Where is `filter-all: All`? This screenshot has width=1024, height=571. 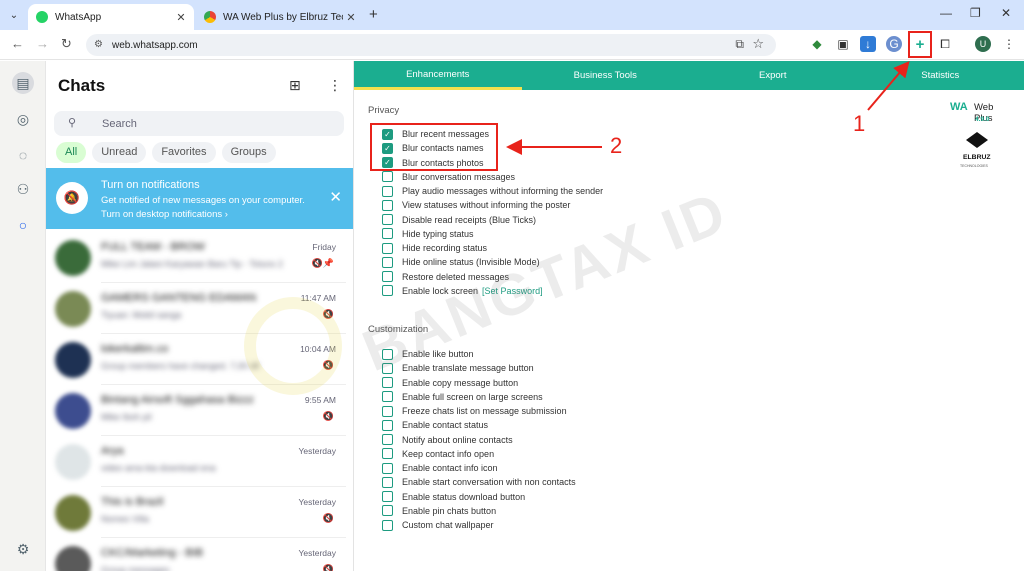
filter-all: All is located at coordinates (71, 152).